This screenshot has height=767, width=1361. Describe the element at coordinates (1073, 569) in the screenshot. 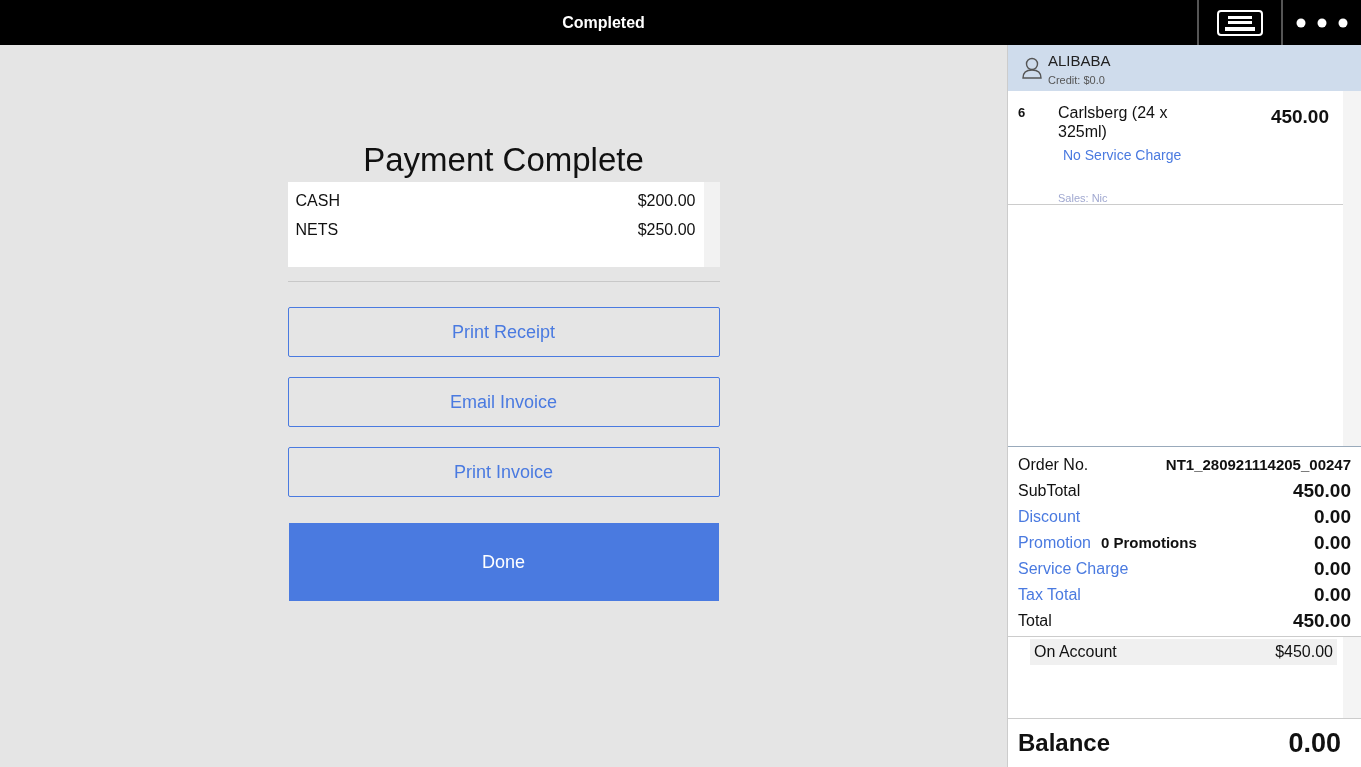

I see `total-link: Service Charge` at that location.